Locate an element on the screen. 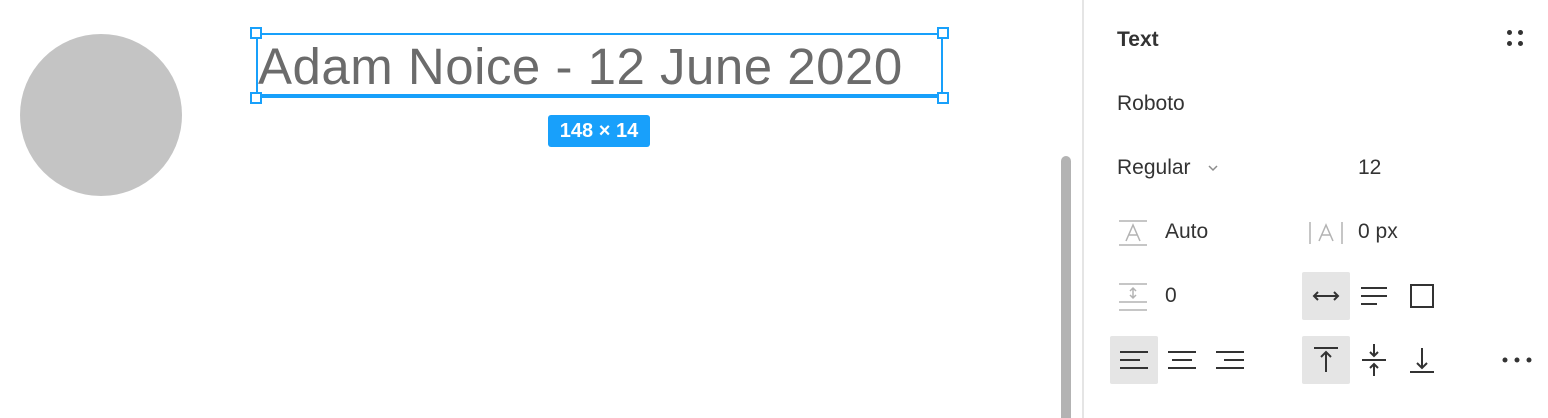  auto-height-button is located at coordinates (1374, 296).